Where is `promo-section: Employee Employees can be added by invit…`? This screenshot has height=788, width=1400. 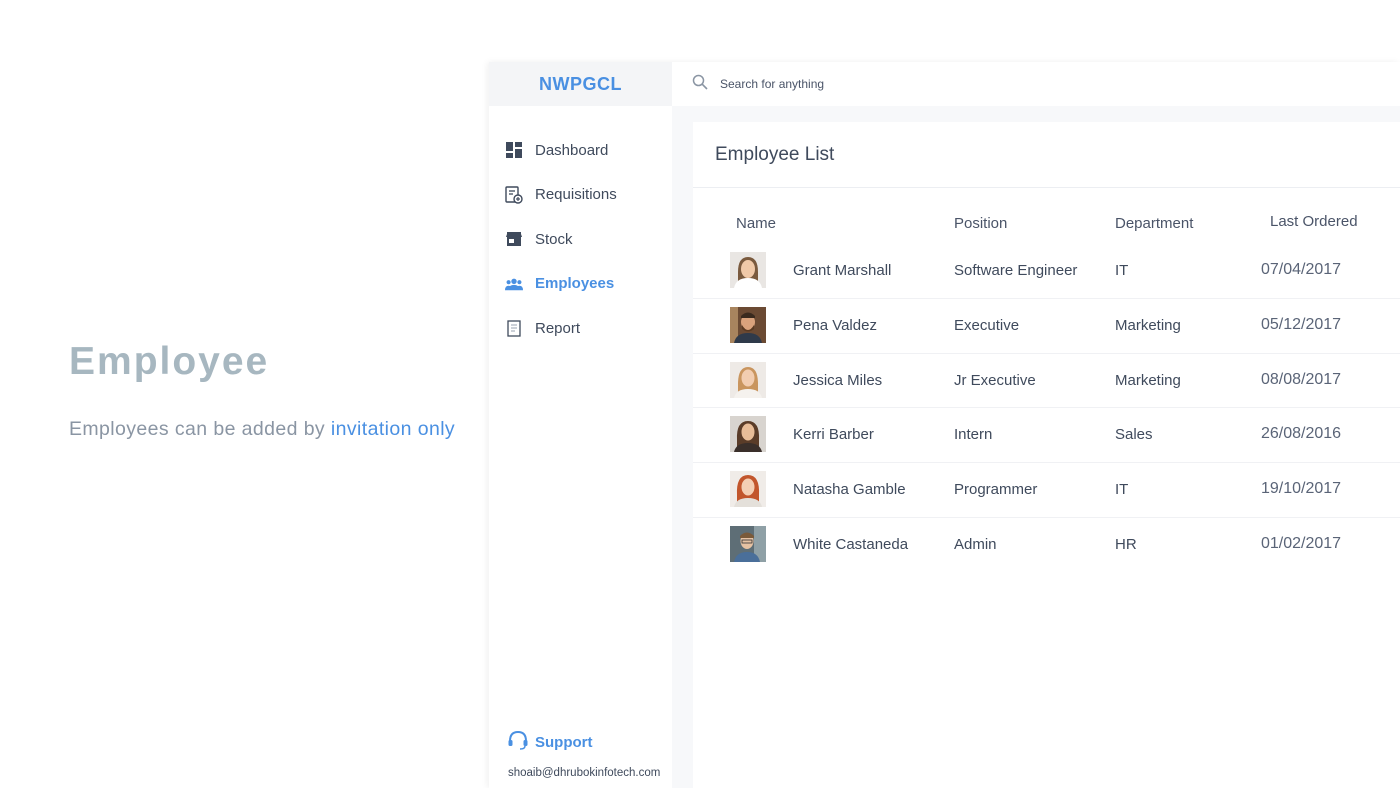
promo-section: Employee Employees can be added by invit… is located at coordinates (279, 390).